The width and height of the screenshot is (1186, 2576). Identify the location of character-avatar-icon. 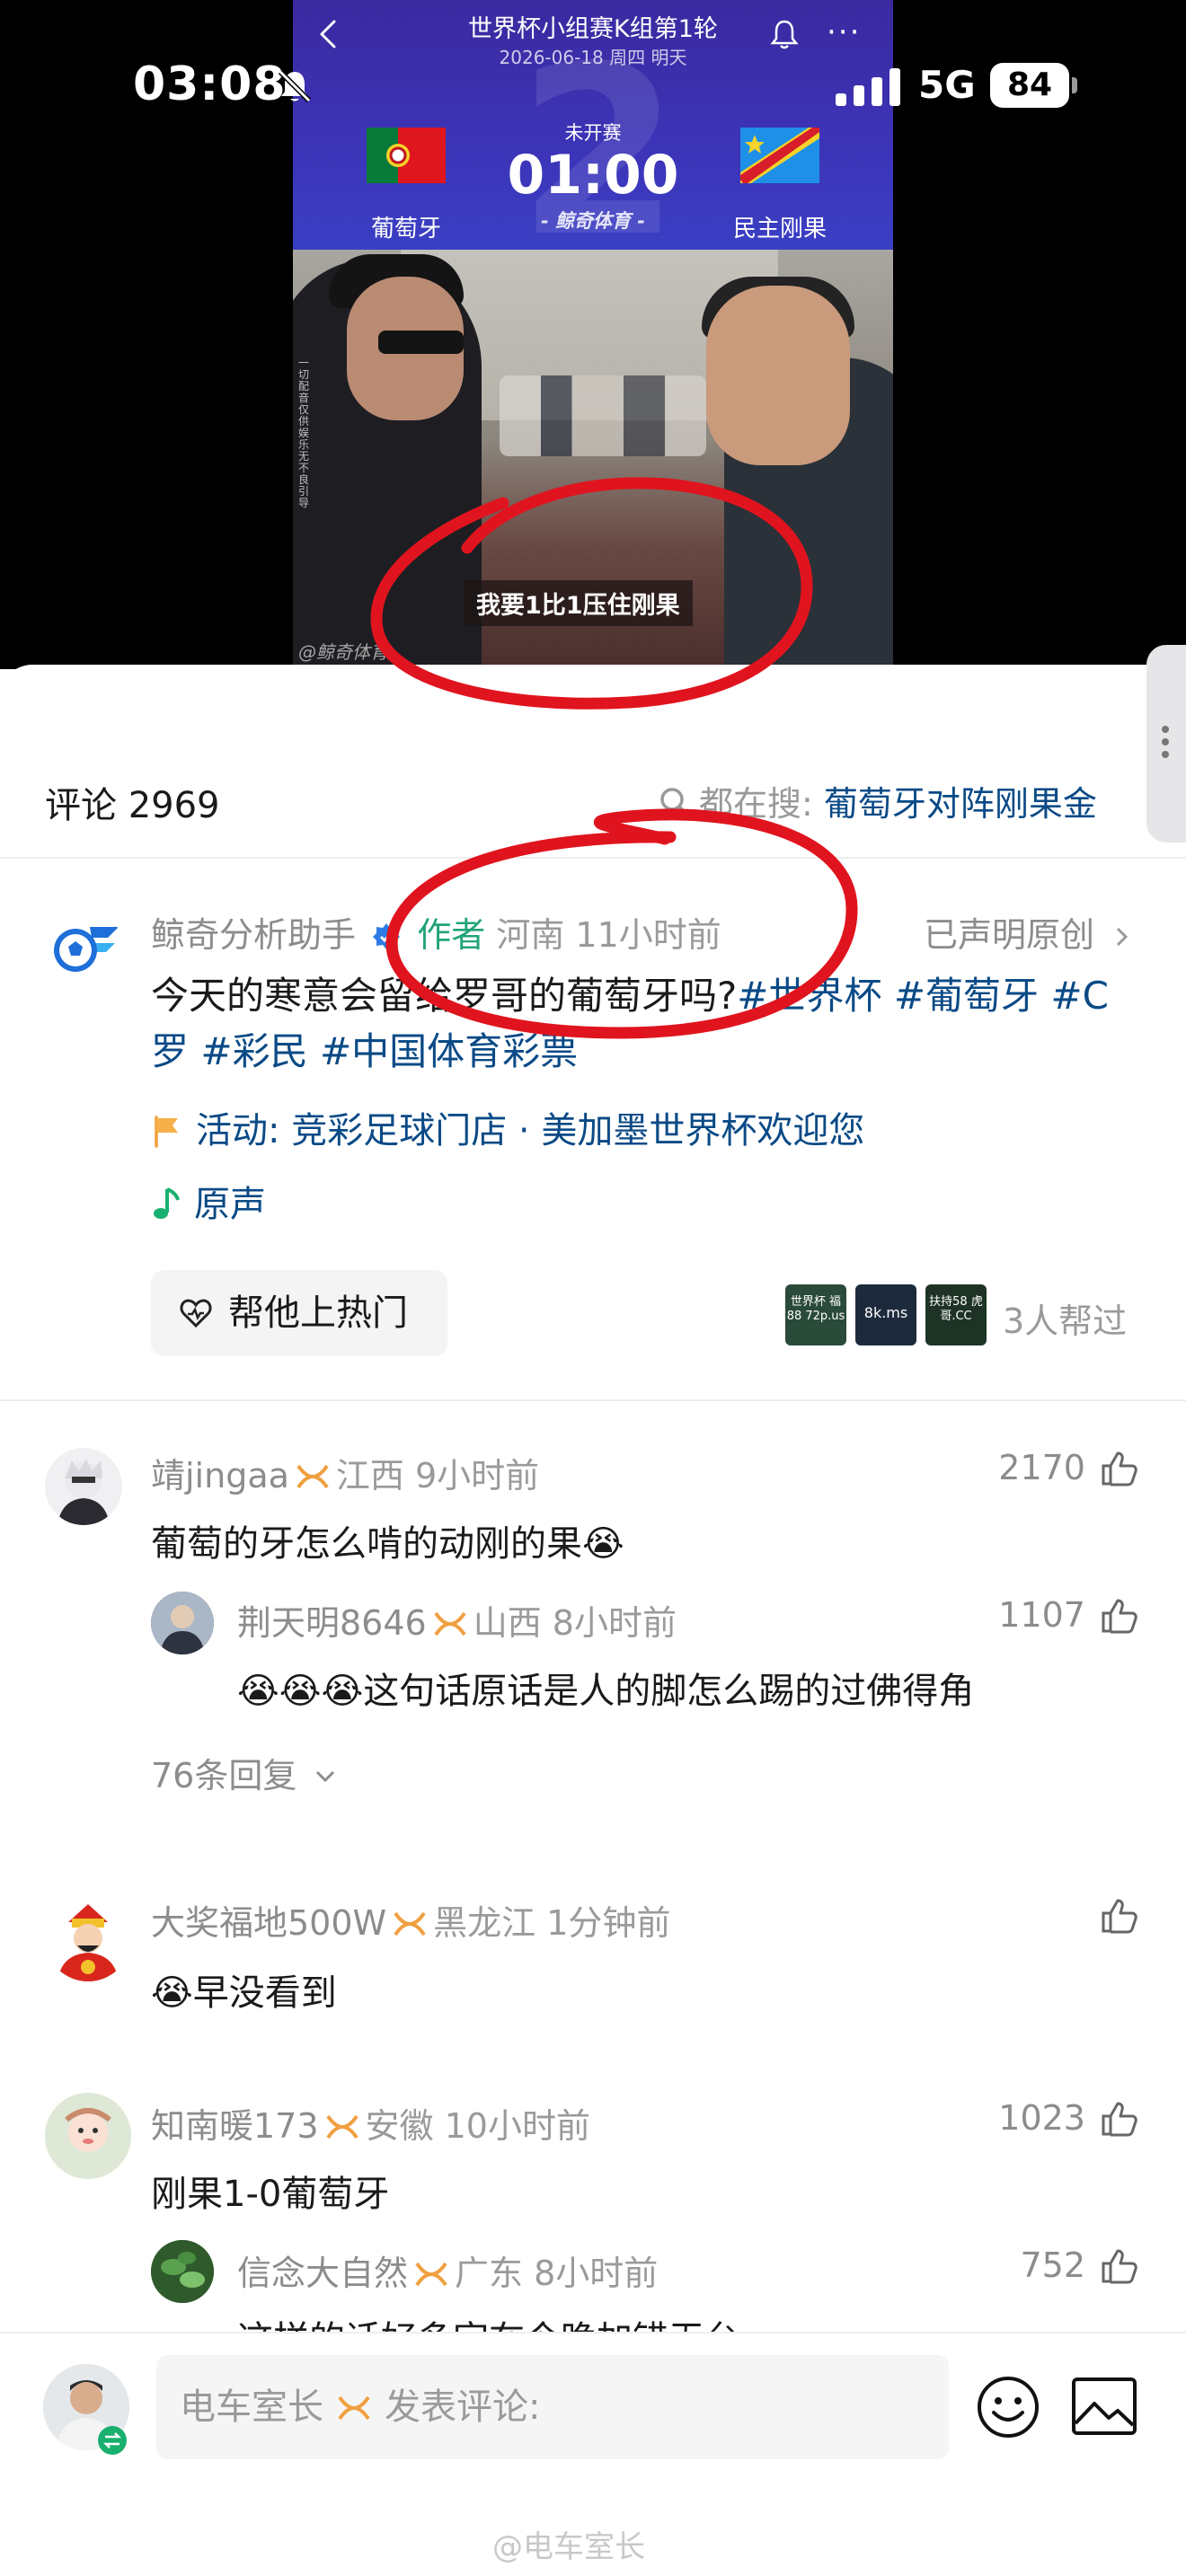
(182, 1623).